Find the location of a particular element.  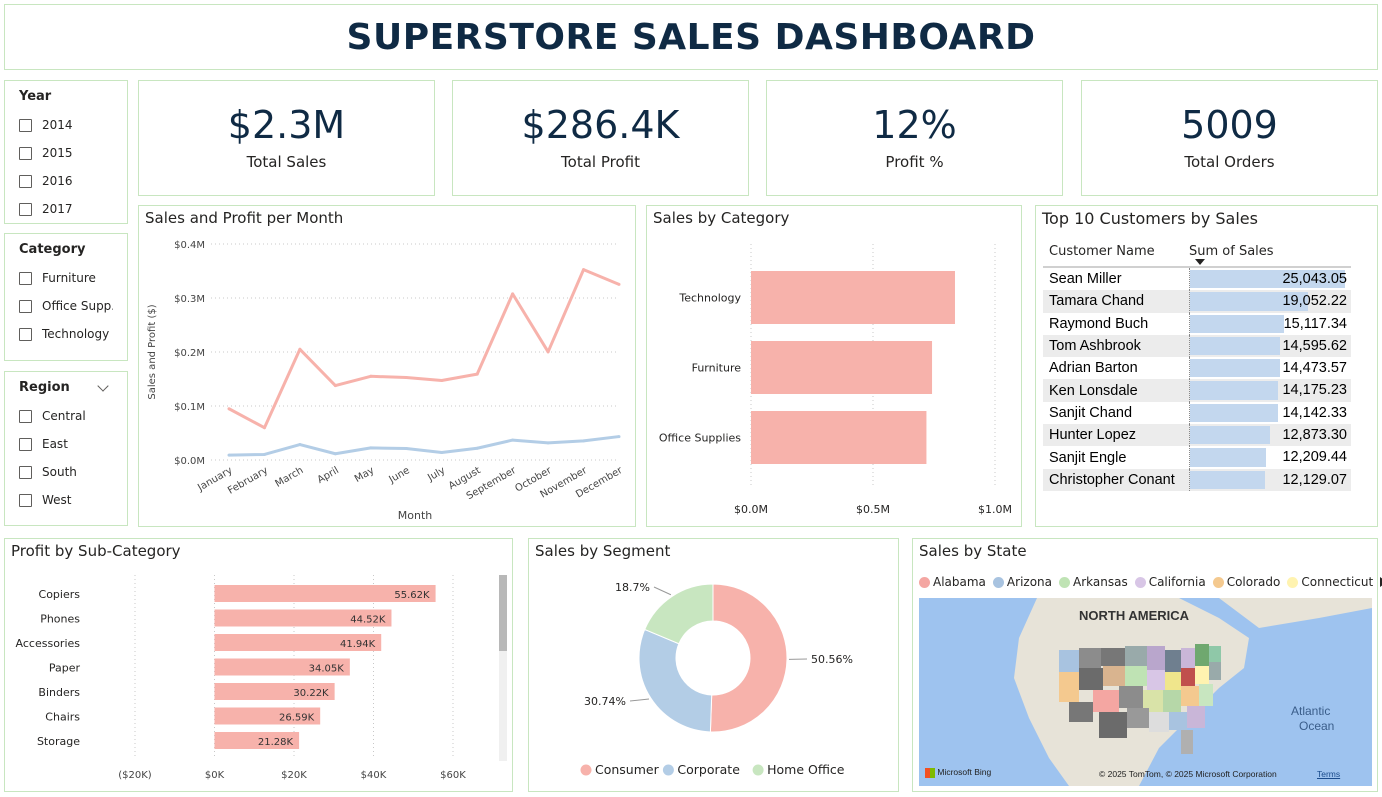

region-option-east: East is located at coordinates (66, 444).